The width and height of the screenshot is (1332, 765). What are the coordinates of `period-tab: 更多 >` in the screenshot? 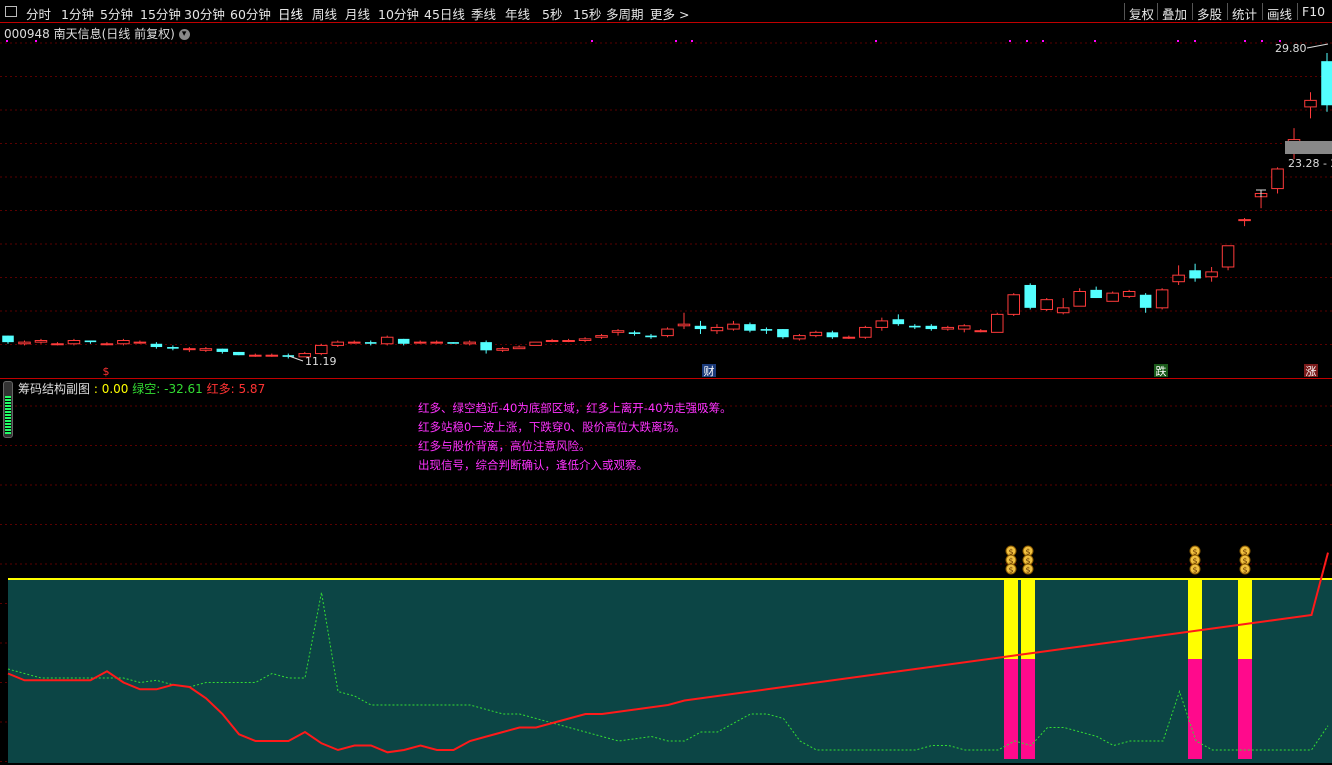 It's located at (669, 13).